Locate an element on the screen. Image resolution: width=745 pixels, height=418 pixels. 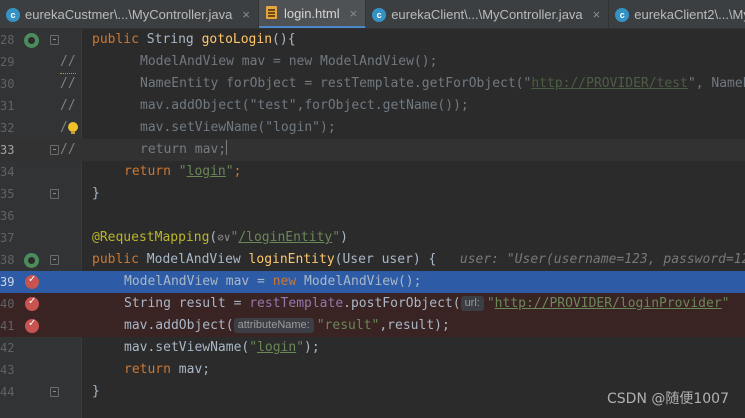
code-token: ) is located at coordinates (344, 237).